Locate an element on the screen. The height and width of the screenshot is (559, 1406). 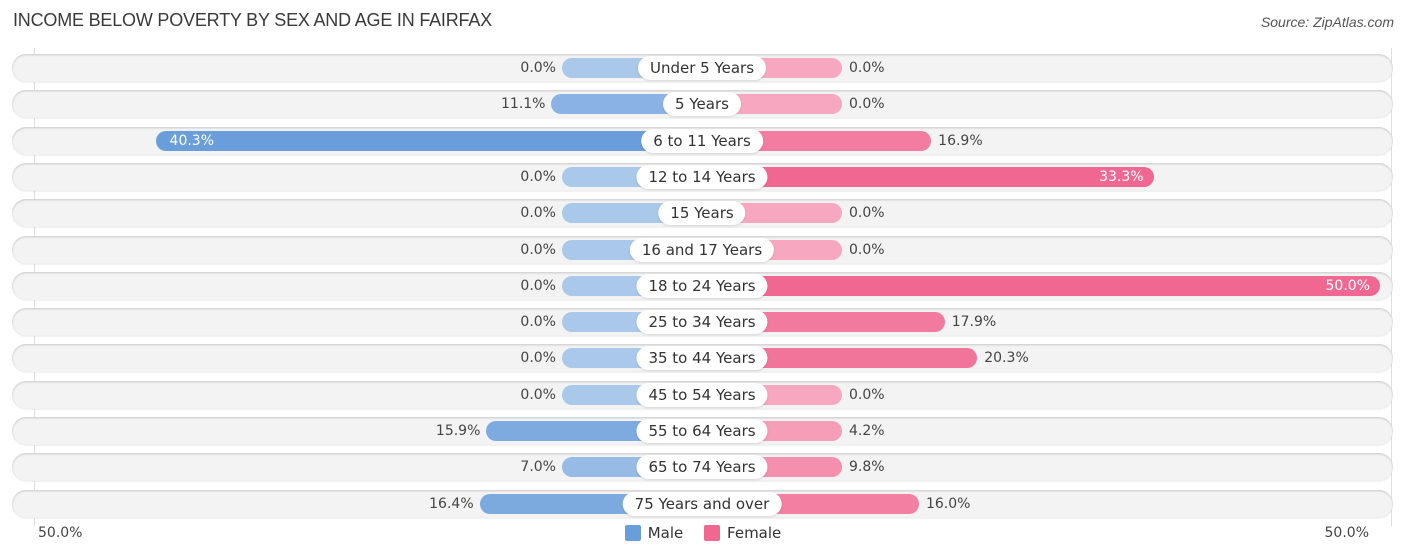
value-label-male: 16.4% is located at coordinates (451, 504).